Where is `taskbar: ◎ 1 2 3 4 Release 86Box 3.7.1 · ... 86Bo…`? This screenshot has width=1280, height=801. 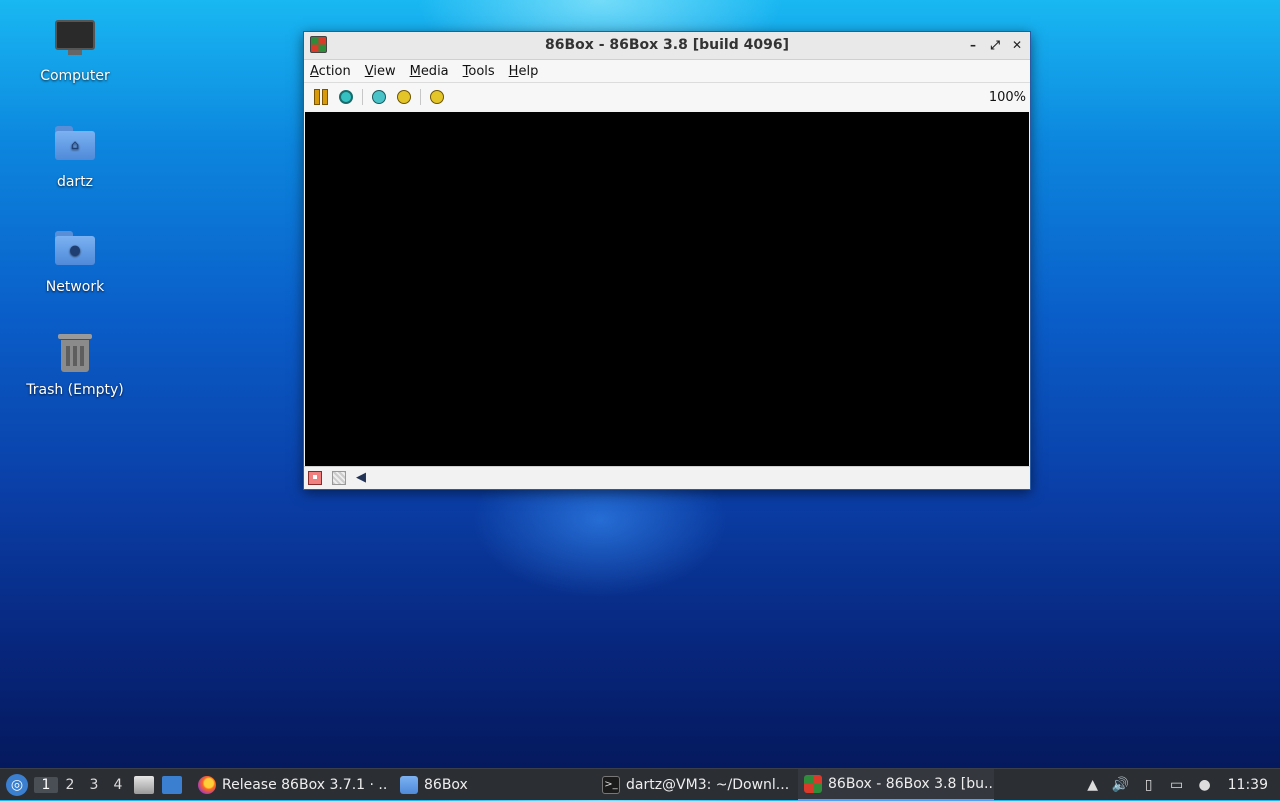 taskbar: ◎ 1 2 3 4 Release 86Box 3.7.1 · ... 86Bo… is located at coordinates (640, 784).